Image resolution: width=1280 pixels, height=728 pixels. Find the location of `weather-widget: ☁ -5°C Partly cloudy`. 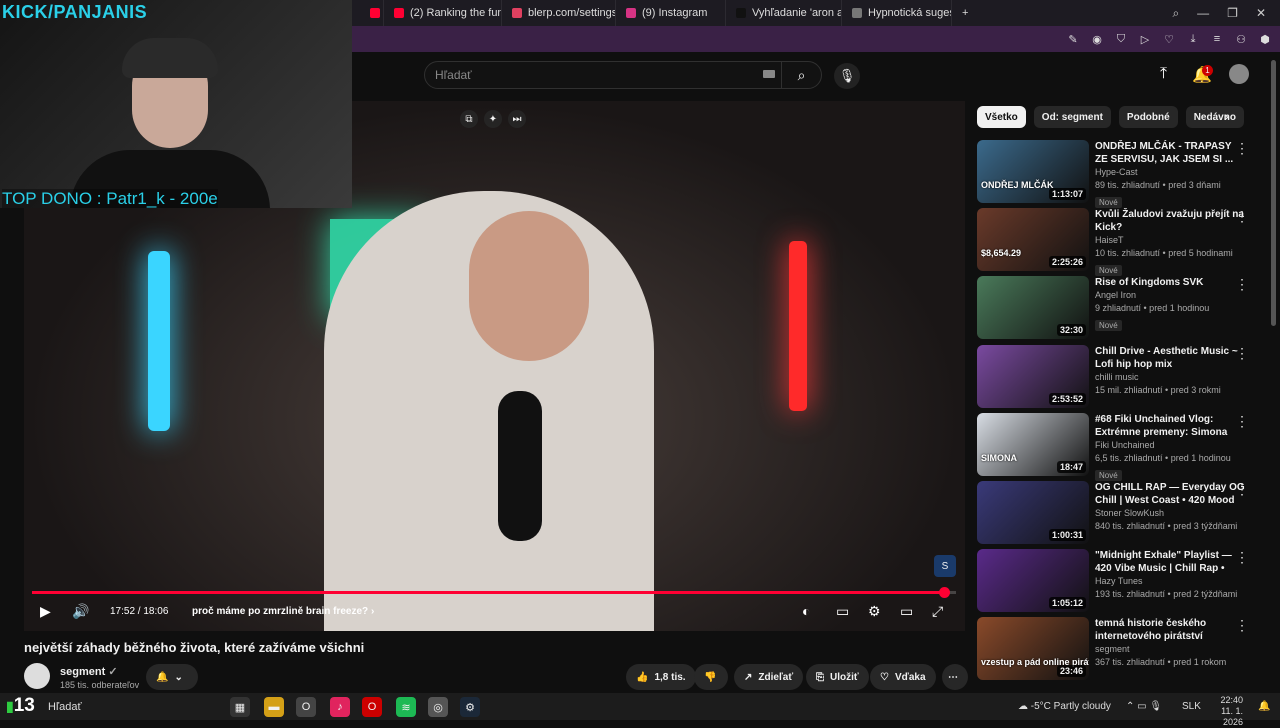

weather-widget: ☁ -5°C Partly cloudy is located at coordinates (1064, 706).